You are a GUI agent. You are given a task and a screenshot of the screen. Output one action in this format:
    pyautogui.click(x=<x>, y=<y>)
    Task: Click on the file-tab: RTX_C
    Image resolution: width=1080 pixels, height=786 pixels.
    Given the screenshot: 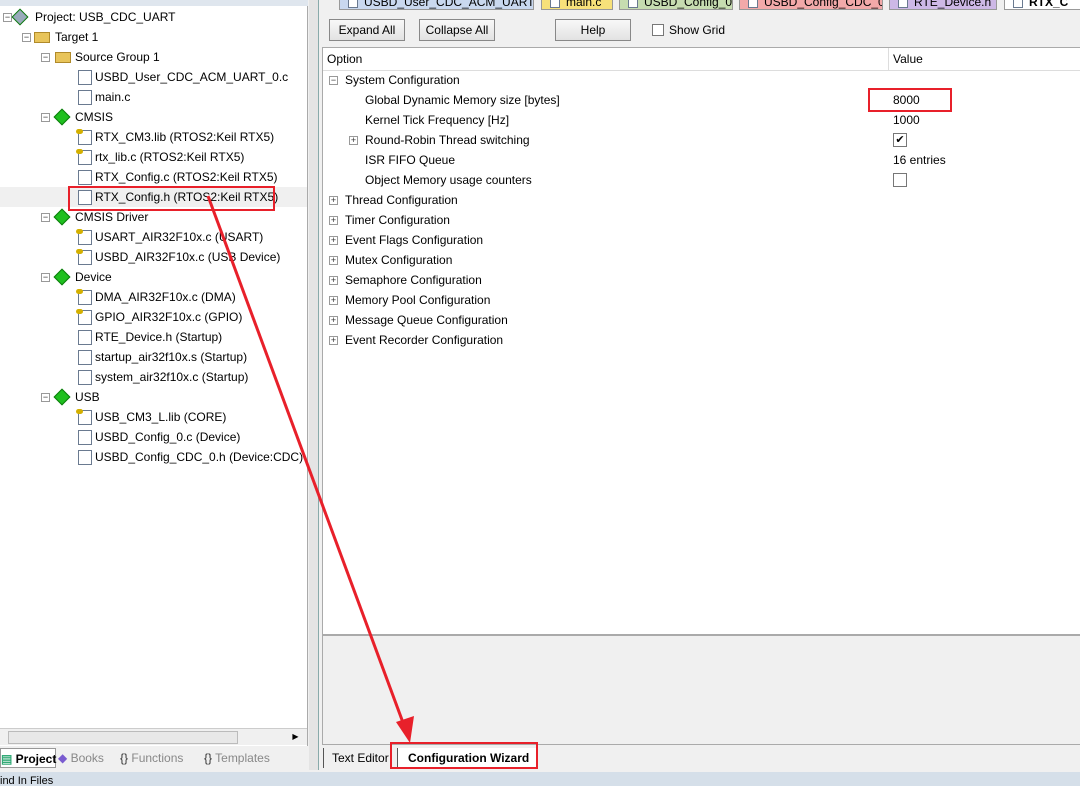 What is the action you would take?
    pyautogui.click(x=1042, y=5)
    